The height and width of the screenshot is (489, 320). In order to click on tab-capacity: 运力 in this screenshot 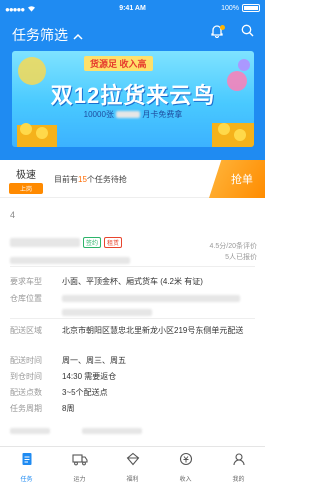, I will do `click(79, 468)`.